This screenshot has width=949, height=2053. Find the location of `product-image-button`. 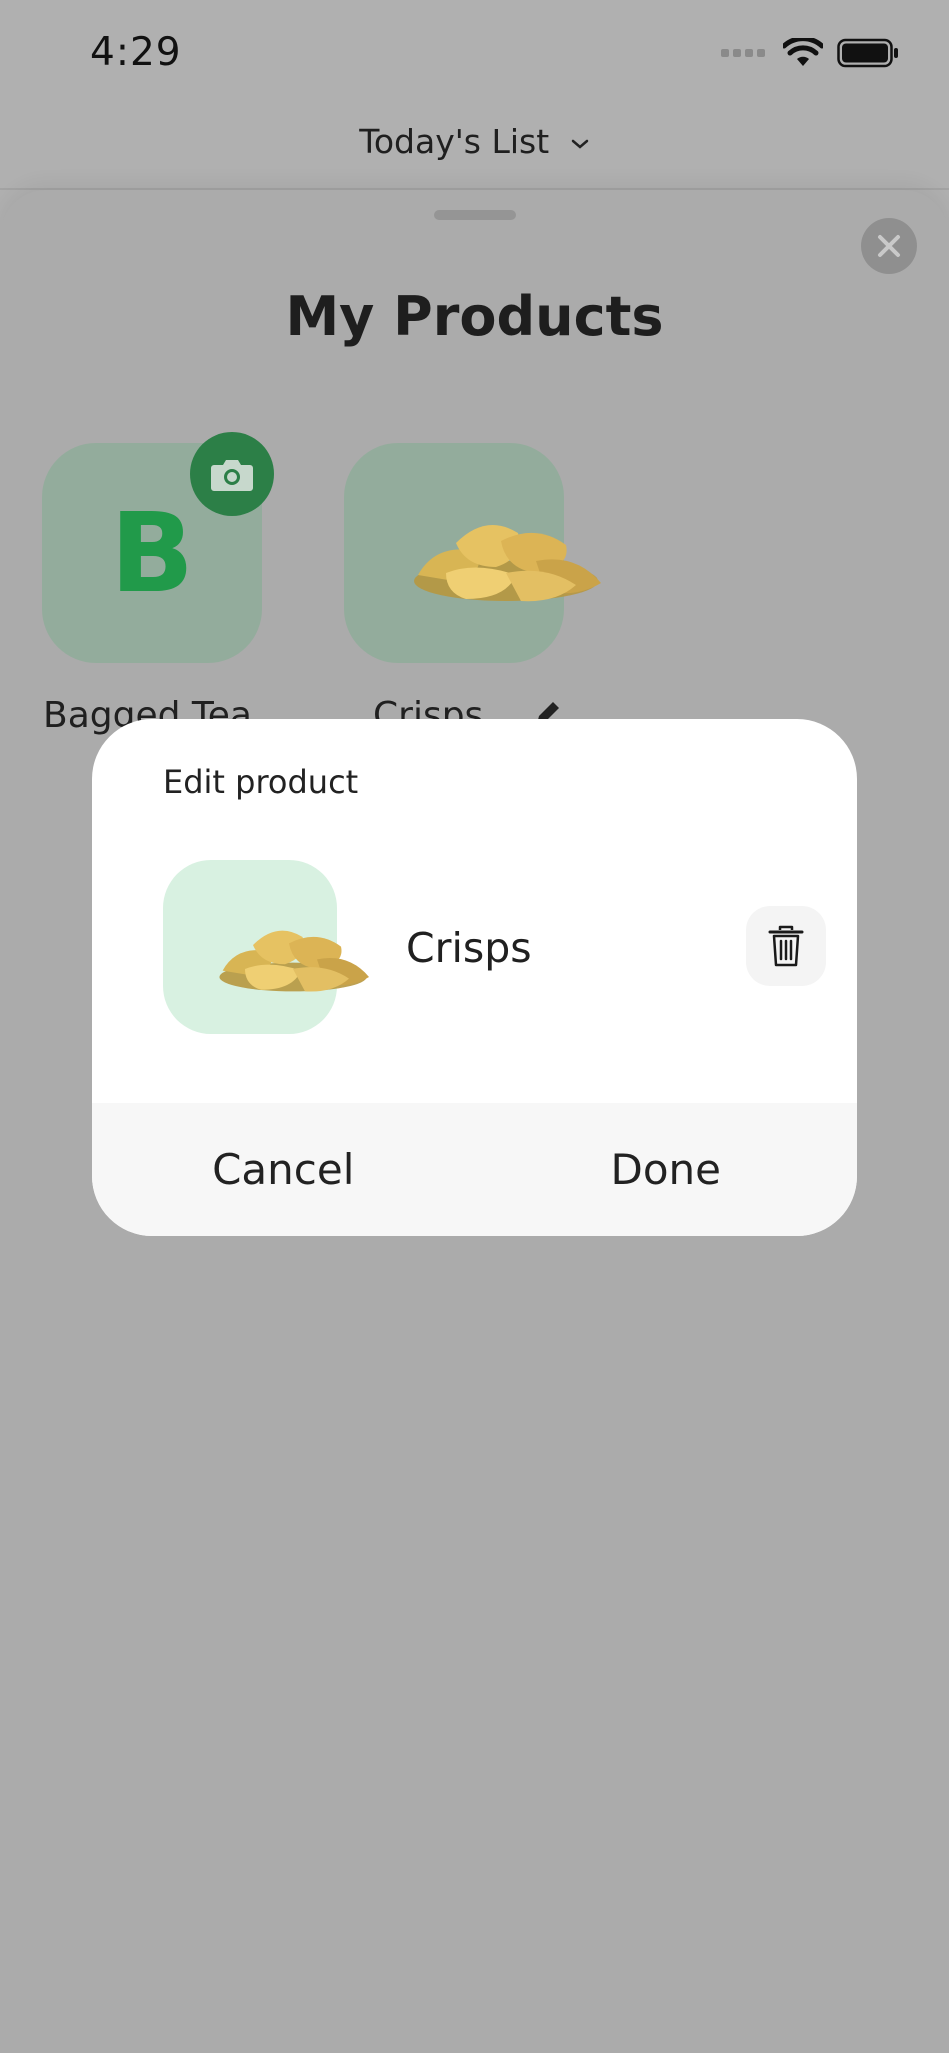

product-image-button is located at coordinates (266, 947).